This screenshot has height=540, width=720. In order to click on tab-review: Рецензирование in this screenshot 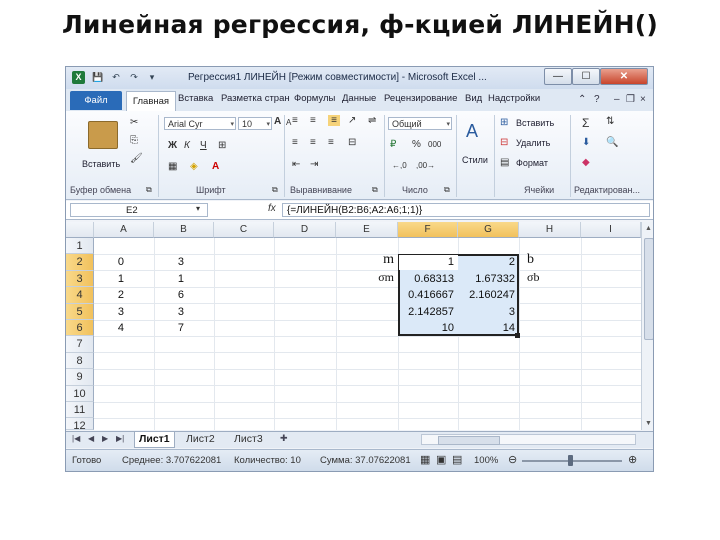, I will do `click(420, 98)`.